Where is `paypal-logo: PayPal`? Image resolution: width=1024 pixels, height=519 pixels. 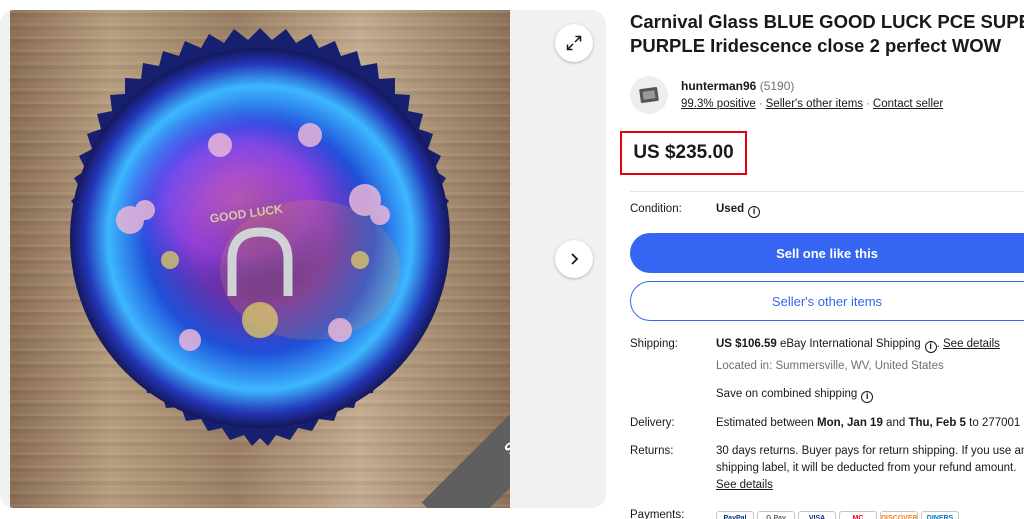
paypal-logo: PayPal is located at coordinates (735, 515).